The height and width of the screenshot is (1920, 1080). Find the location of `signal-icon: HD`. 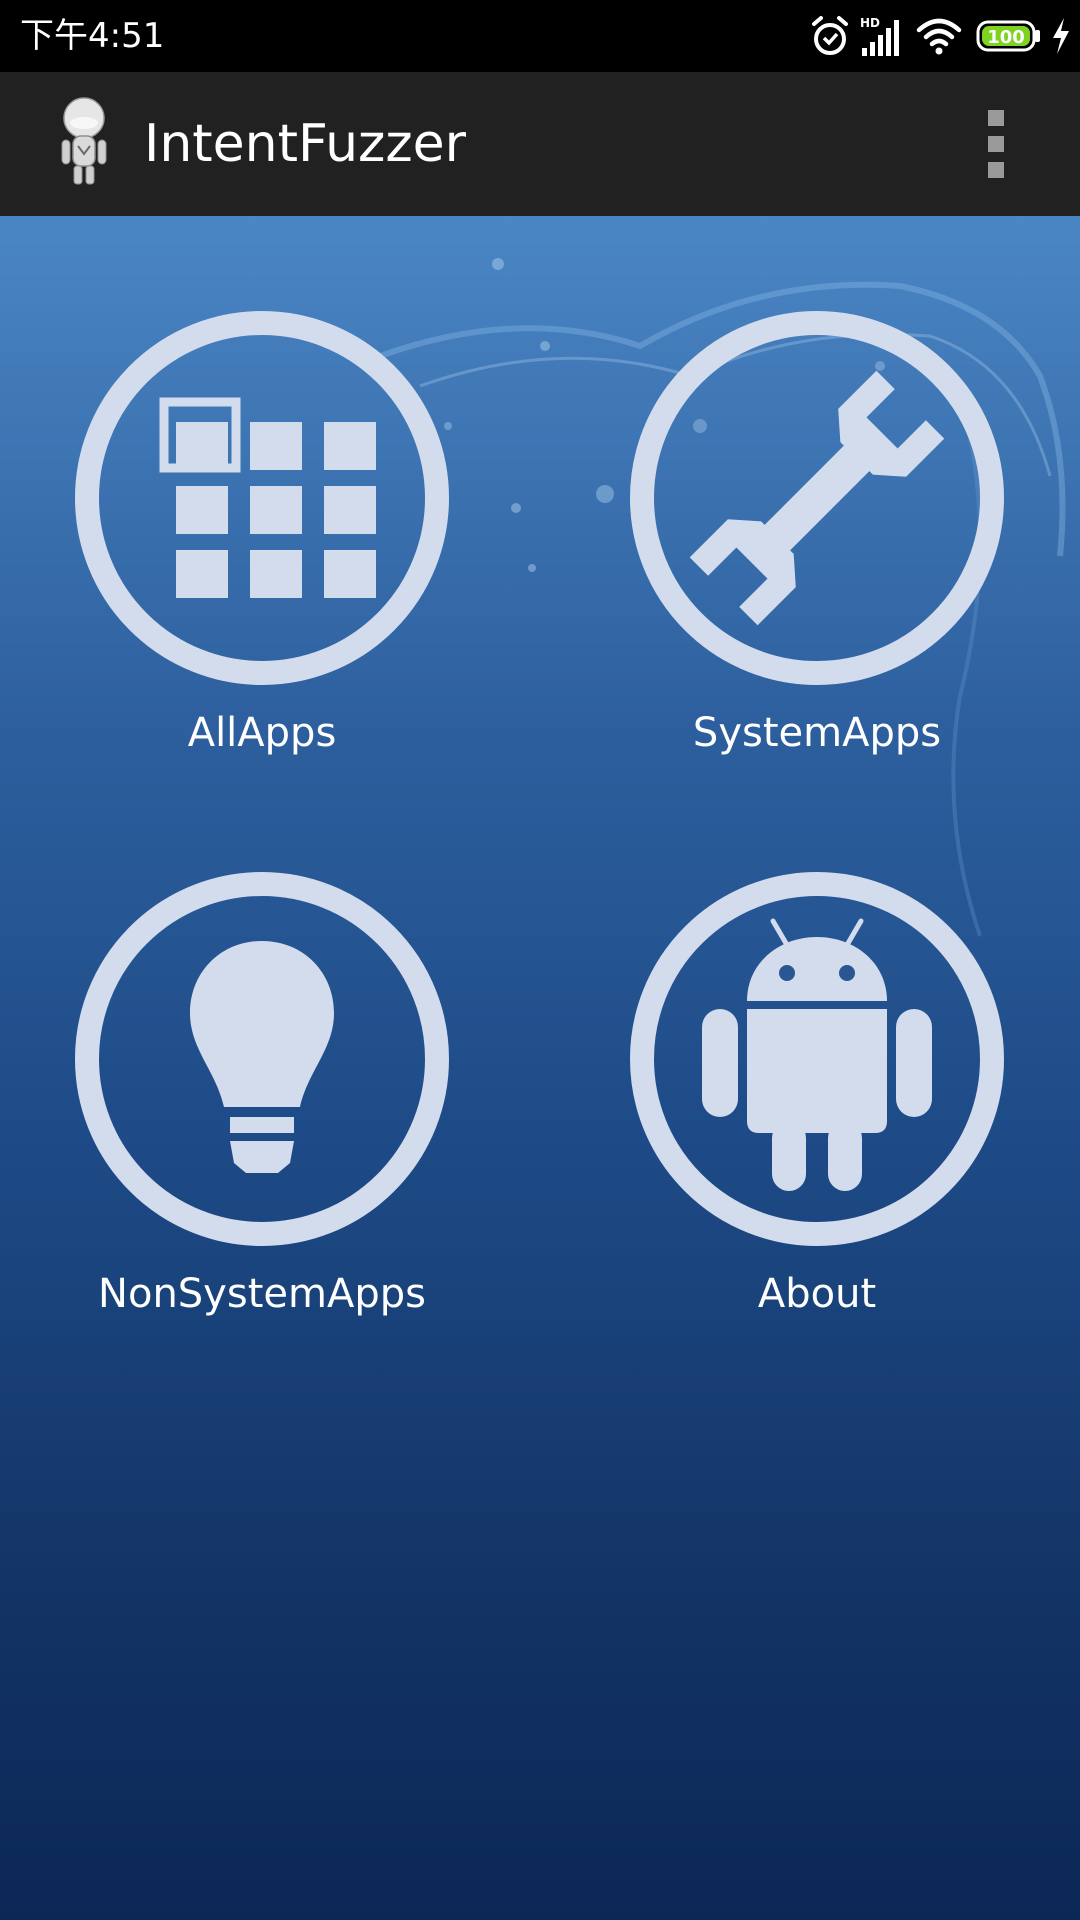

signal-icon: HD is located at coordinates (879, 36).